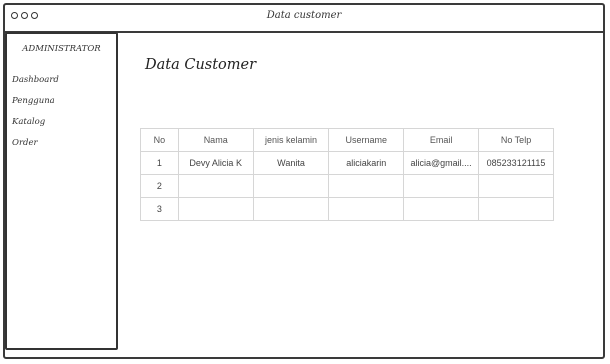 This screenshot has width=610, height=364. Describe the element at coordinates (201, 65) in the screenshot. I see `page-title: Data Customer` at that location.